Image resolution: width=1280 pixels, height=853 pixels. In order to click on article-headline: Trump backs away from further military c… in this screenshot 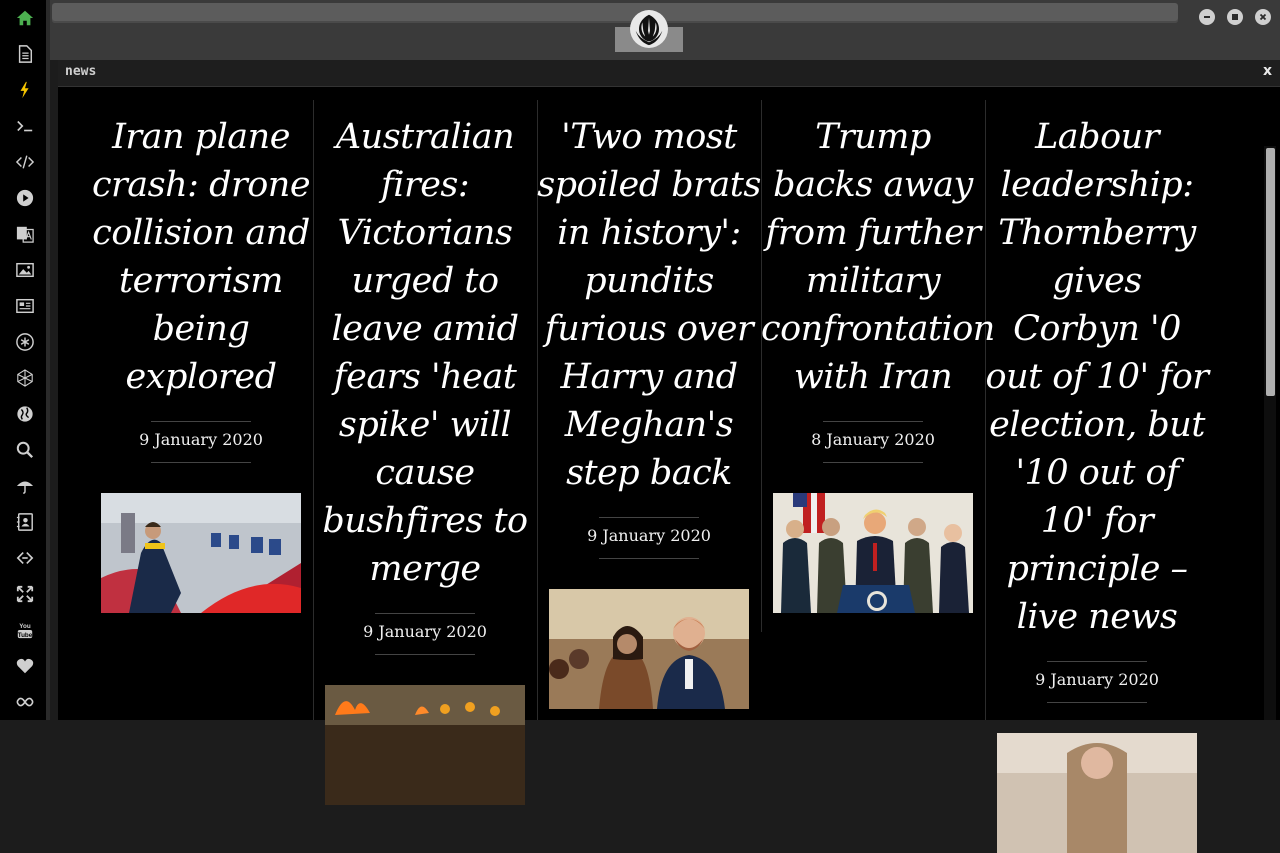, I will do `click(878, 257)`.